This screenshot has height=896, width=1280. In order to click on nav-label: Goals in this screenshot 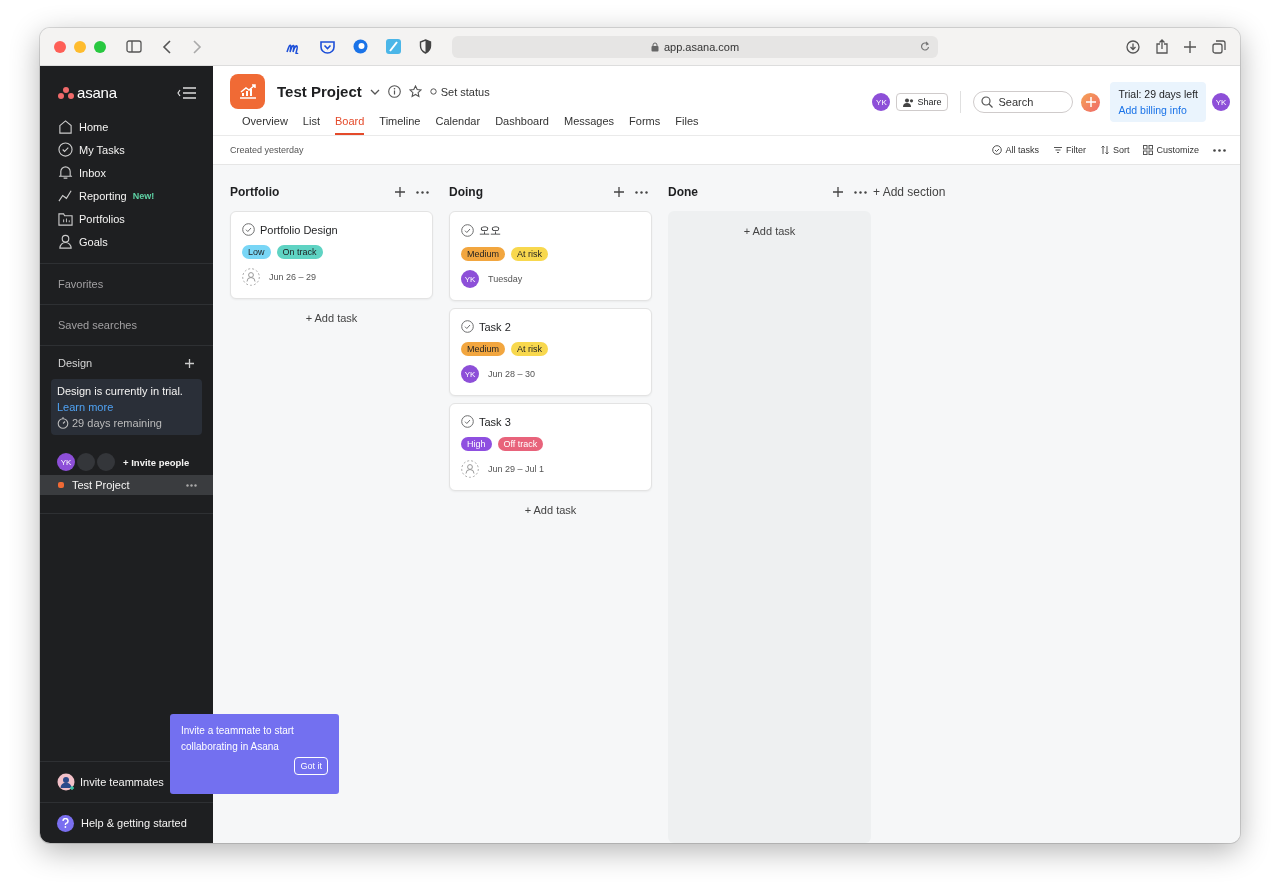, I will do `click(93, 241)`.